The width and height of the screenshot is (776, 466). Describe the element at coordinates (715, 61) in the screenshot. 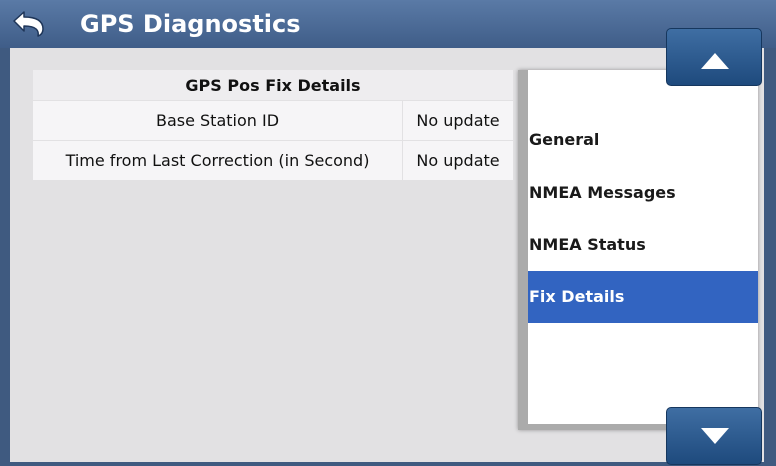

I see `up-arrow-icon` at that location.